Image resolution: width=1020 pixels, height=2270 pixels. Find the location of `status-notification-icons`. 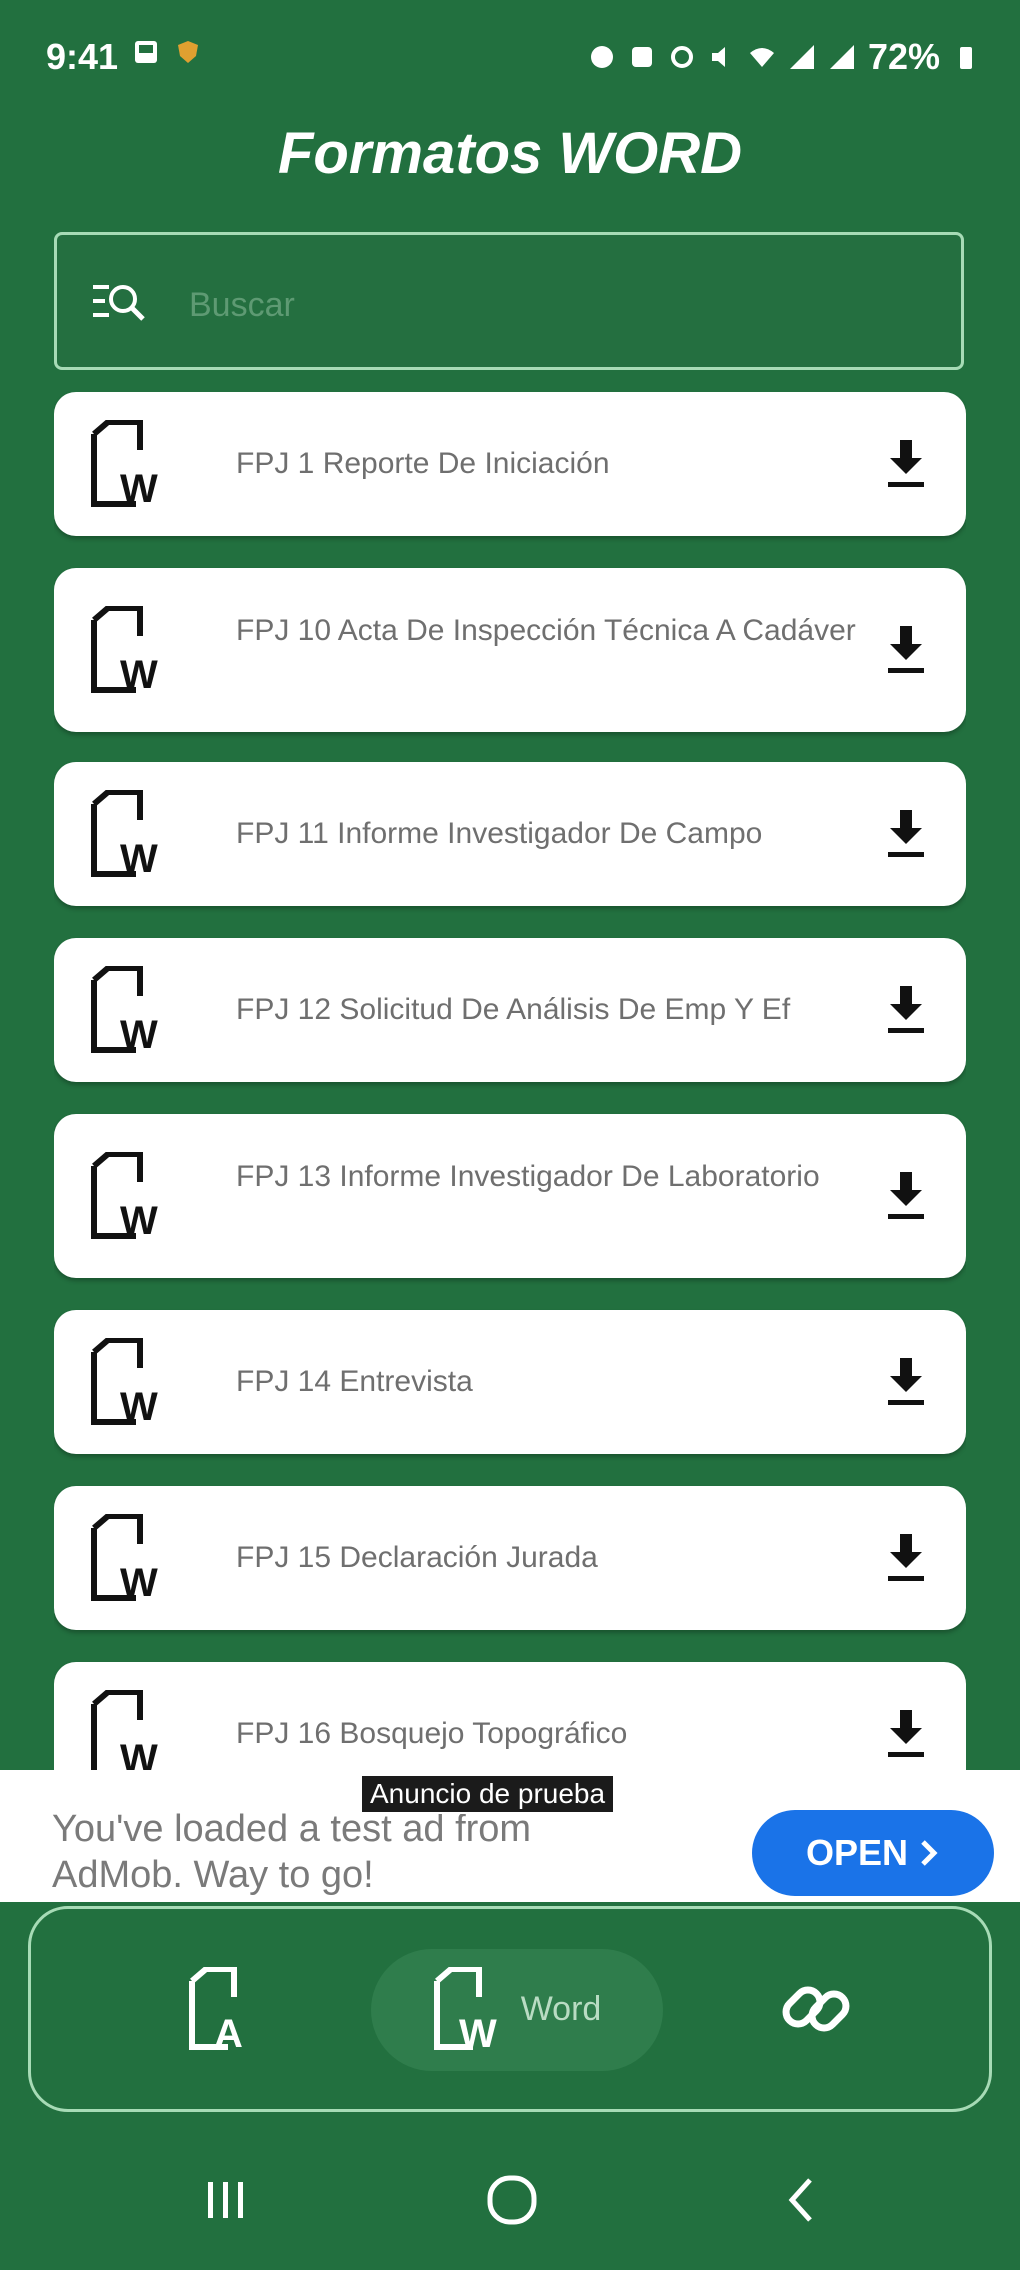

status-notification-icons is located at coordinates (167, 52).